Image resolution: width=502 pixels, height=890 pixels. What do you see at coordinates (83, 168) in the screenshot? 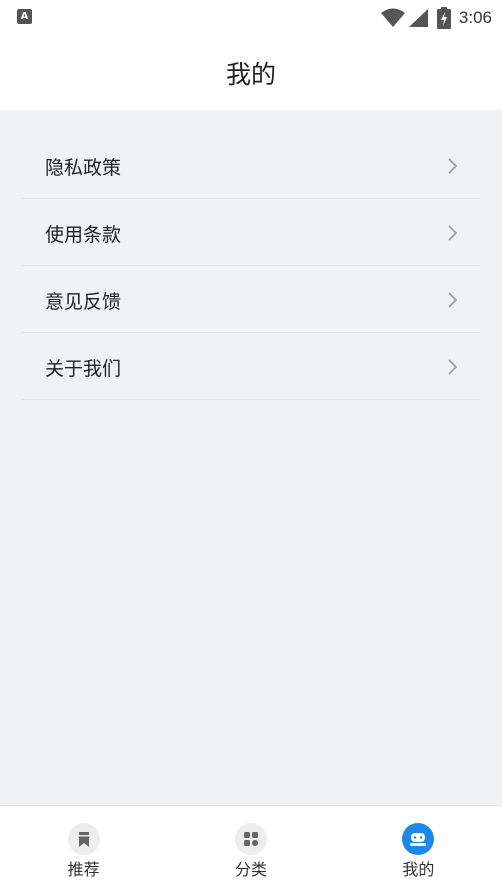
I see `menu-item-label: 隐私政策` at bounding box center [83, 168].